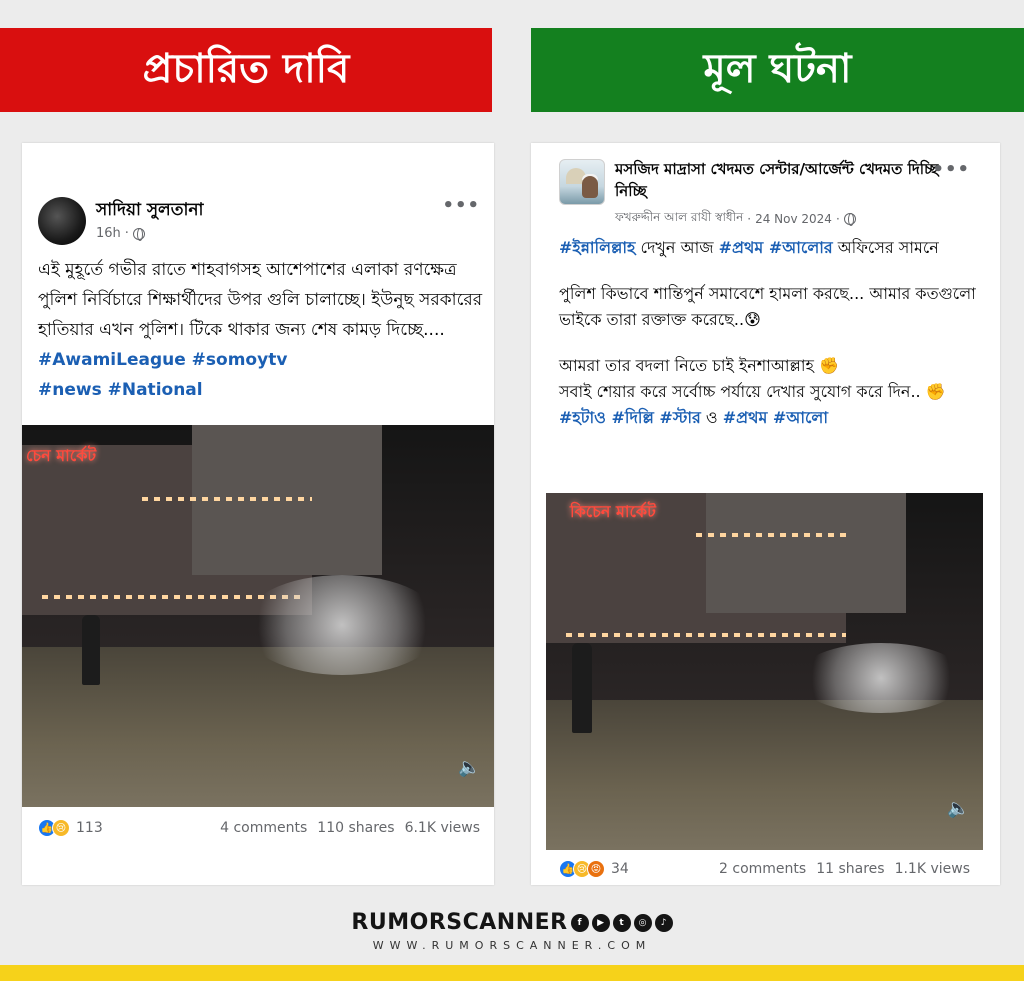 The width and height of the screenshot is (1024, 981). I want to click on tiktok-icon: ♪, so click(663, 922).